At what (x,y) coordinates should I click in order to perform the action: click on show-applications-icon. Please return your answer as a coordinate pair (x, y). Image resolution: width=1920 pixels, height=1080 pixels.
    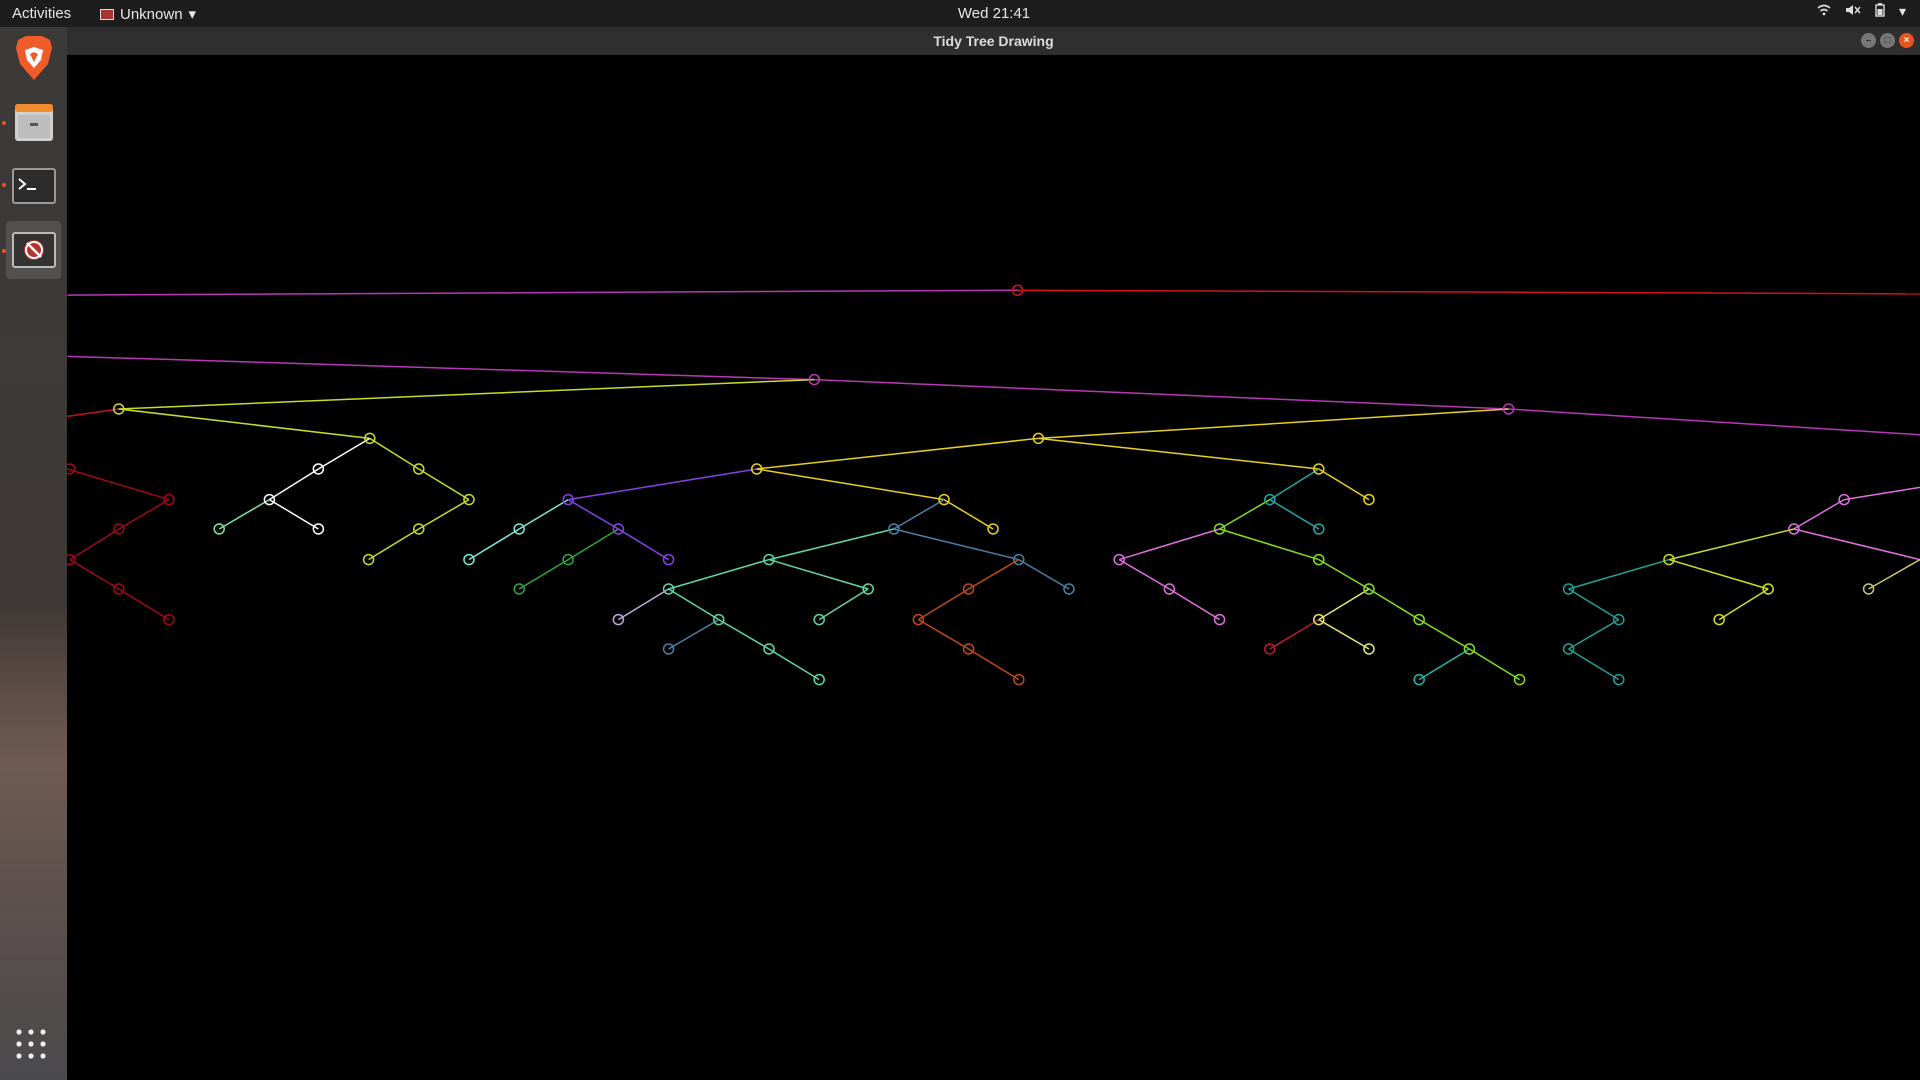
    Looking at the image, I should click on (31, 1046).